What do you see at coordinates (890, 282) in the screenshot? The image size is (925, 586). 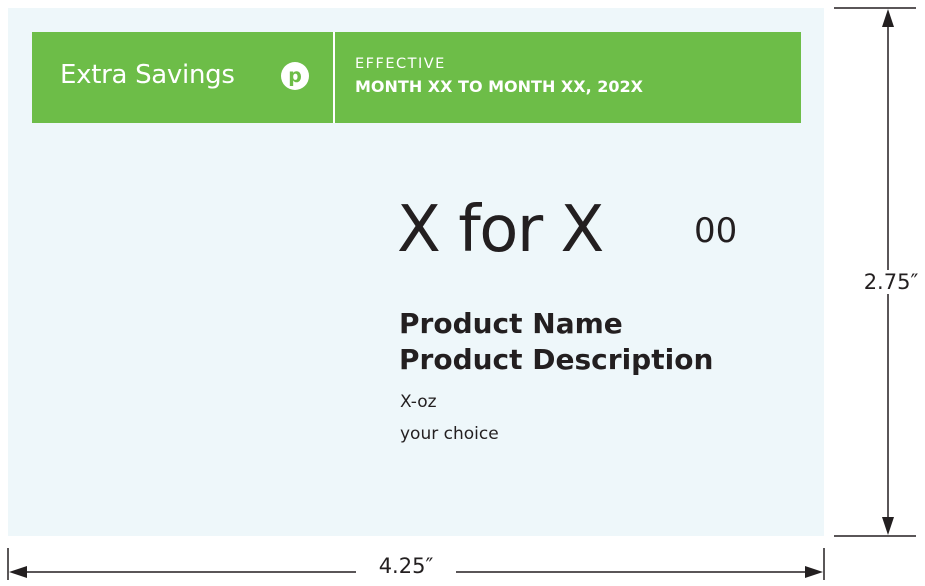 I see `height-dimension-label: 2.75″` at bounding box center [890, 282].